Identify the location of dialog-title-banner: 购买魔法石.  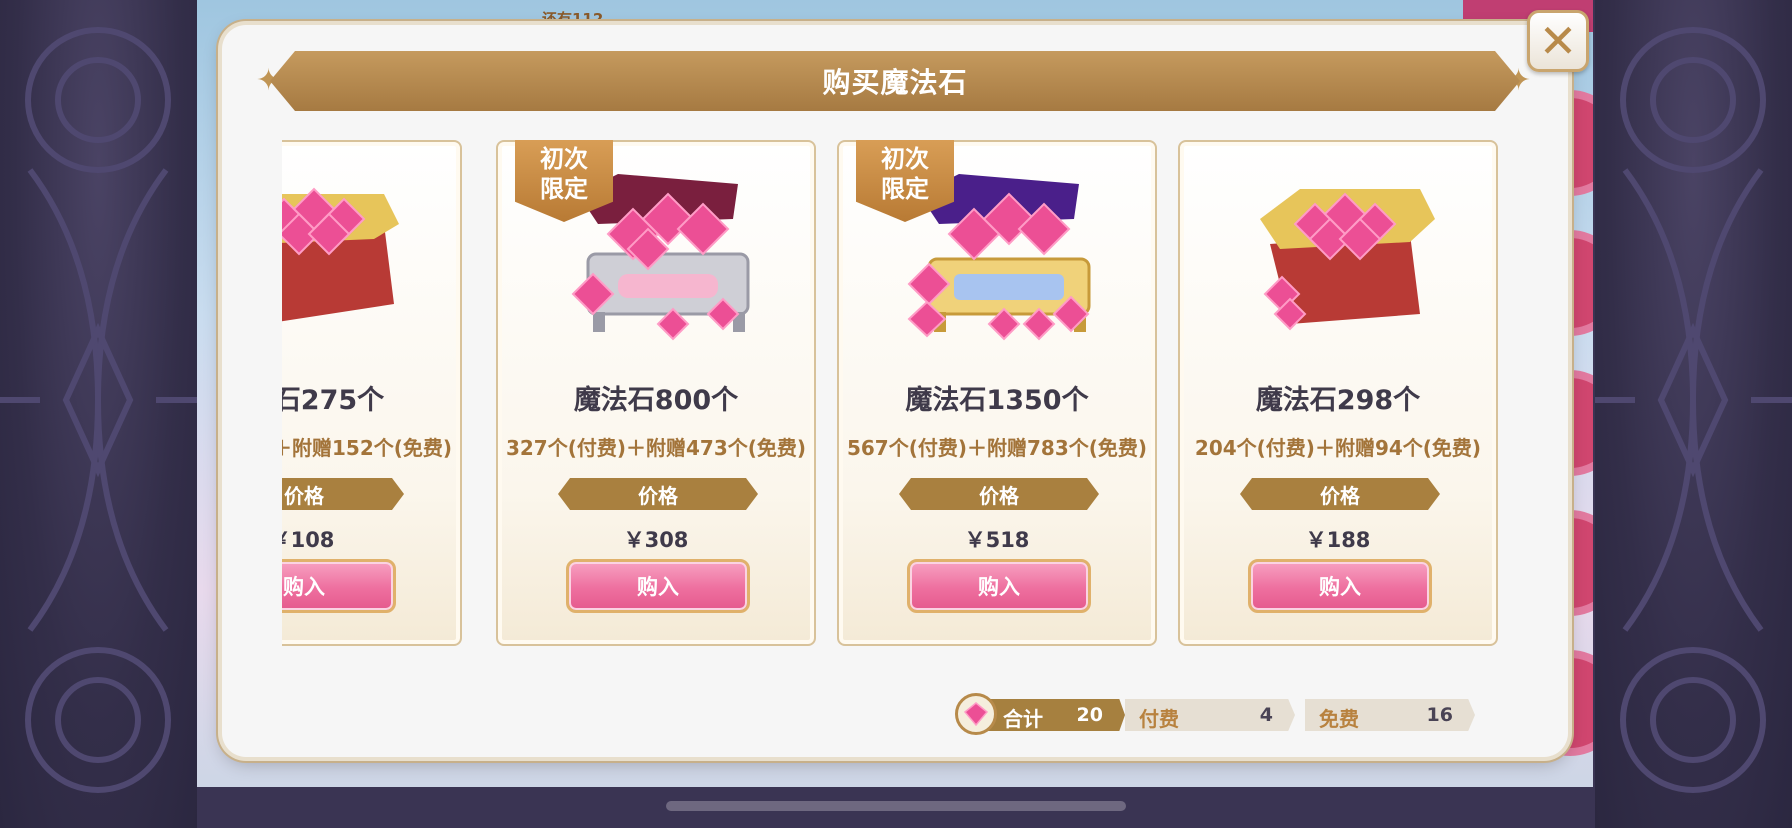
(895, 81).